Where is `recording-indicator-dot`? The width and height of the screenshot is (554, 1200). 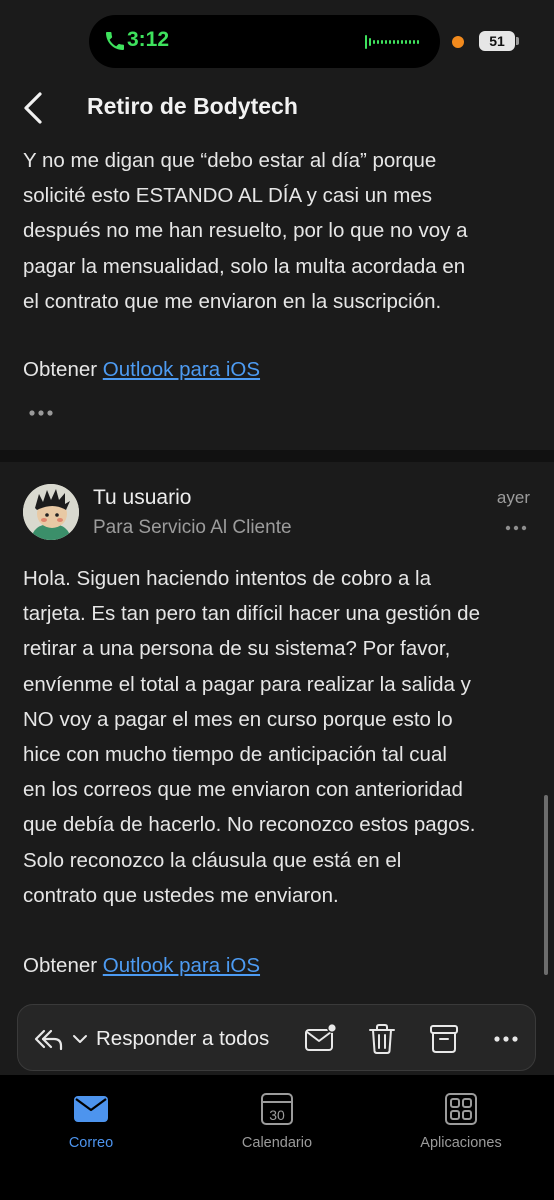 recording-indicator-dot is located at coordinates (458, 42).